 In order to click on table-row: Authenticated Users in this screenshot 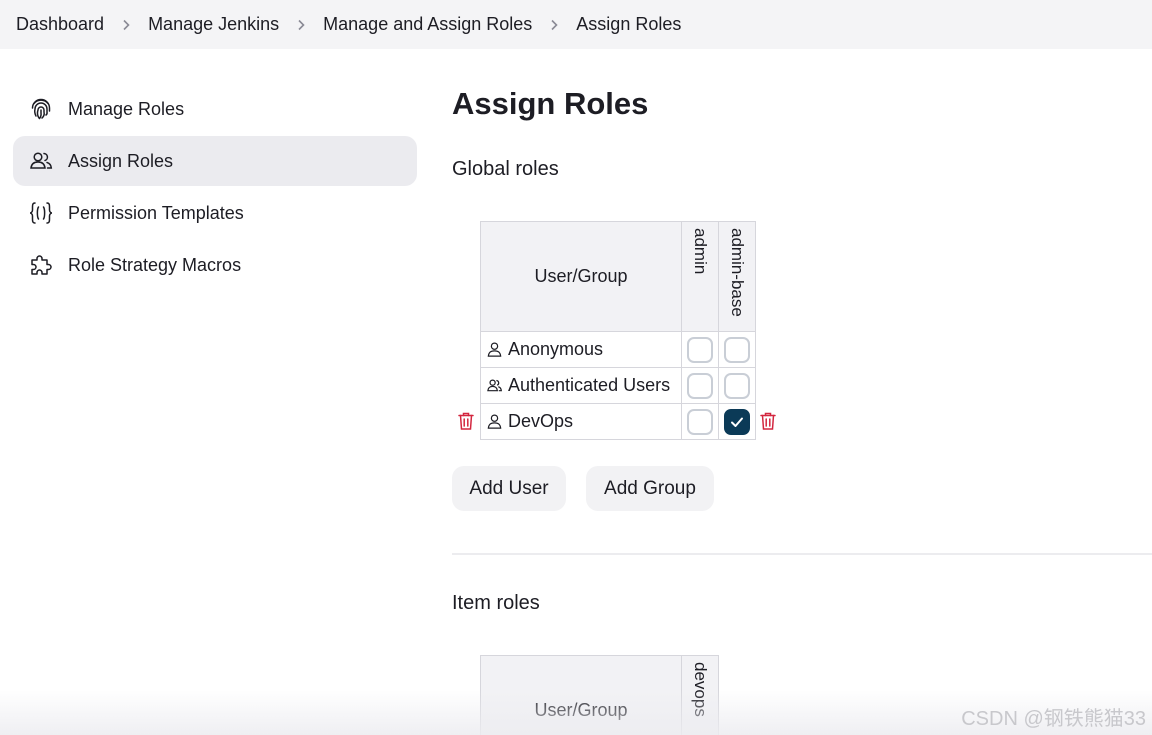, I will do `click(618, 385)`.